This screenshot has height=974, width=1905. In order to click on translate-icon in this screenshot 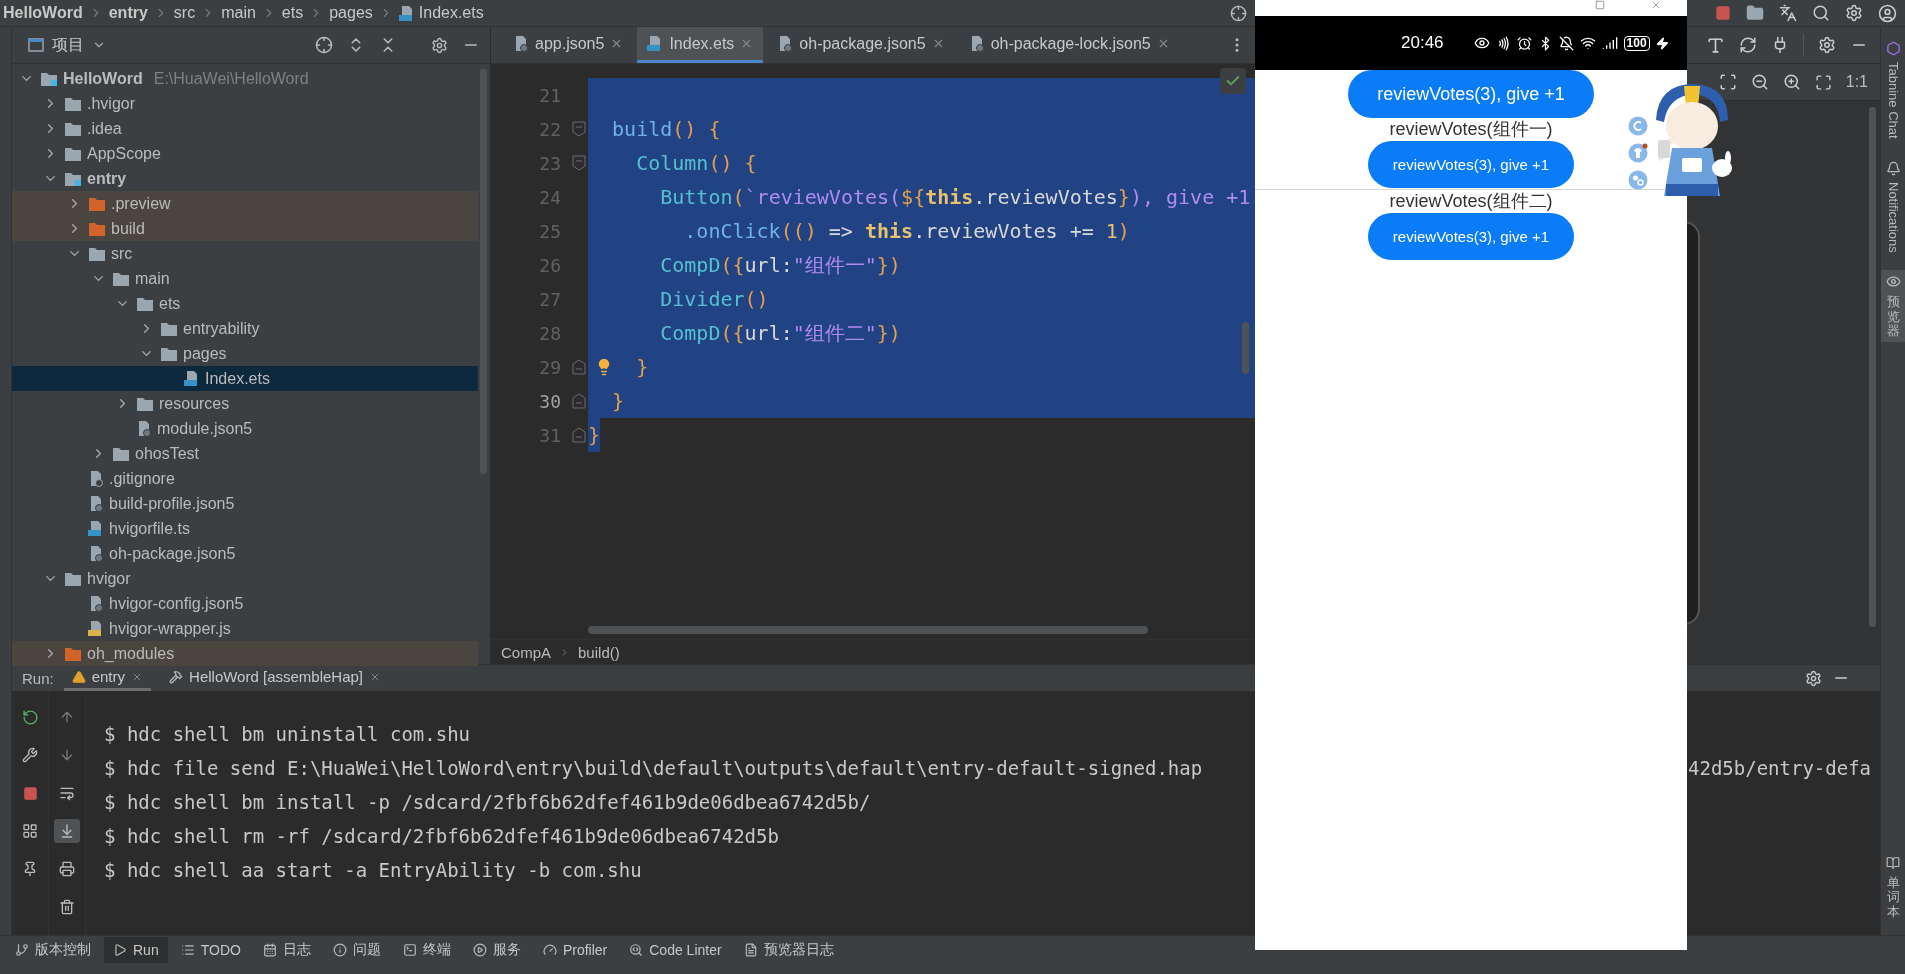, I will do `click(1788, 13)`.